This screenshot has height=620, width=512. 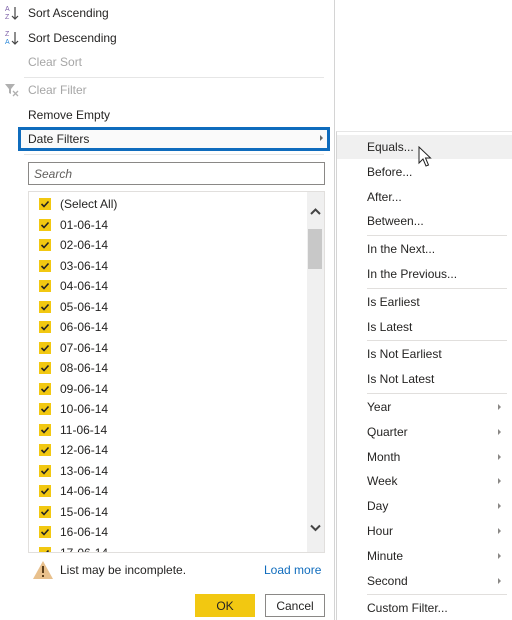 What do you see at coordinates (315, 249) in the screenshot?
I see `scrollbar-thumb` at bounding box center [315, 249].